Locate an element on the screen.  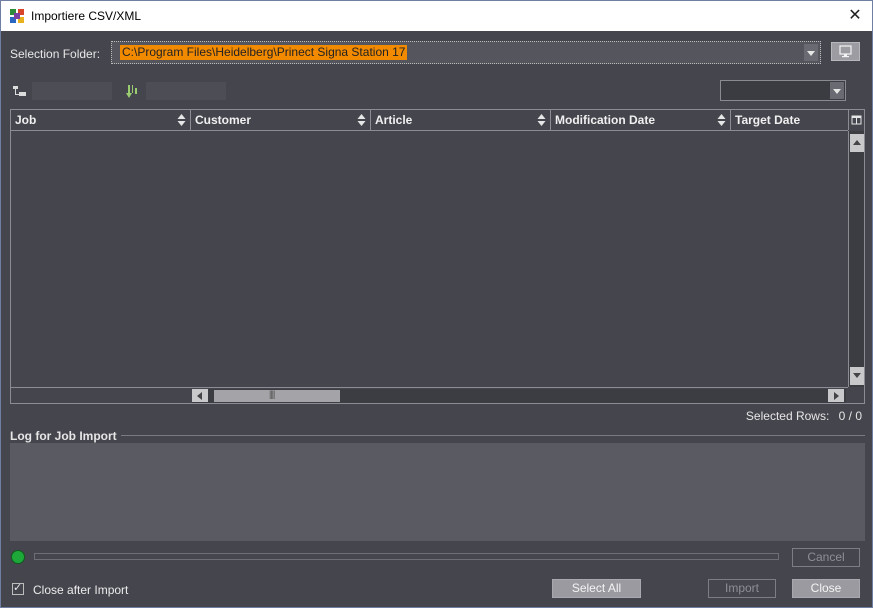
selected-rows-value: 0 / 0 is located at coordinates (850, 416).